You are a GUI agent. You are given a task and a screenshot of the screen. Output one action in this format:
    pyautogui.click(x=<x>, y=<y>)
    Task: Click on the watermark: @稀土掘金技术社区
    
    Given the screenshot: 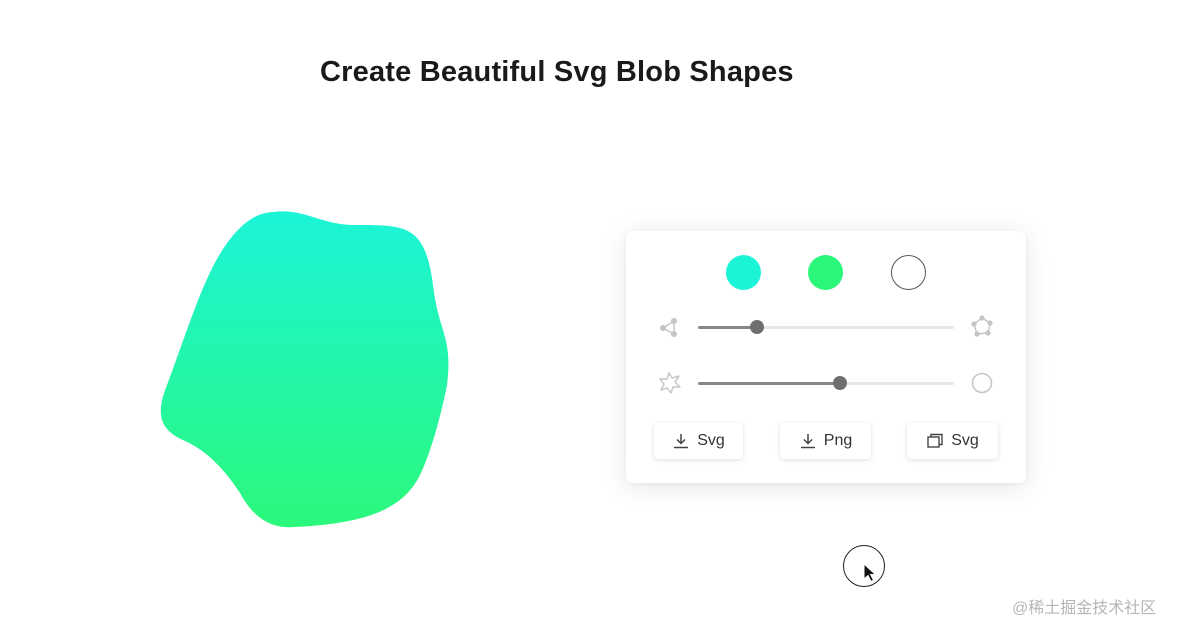 What is the action you would take?
    pyautogui.click(x=1084, y=608)
    